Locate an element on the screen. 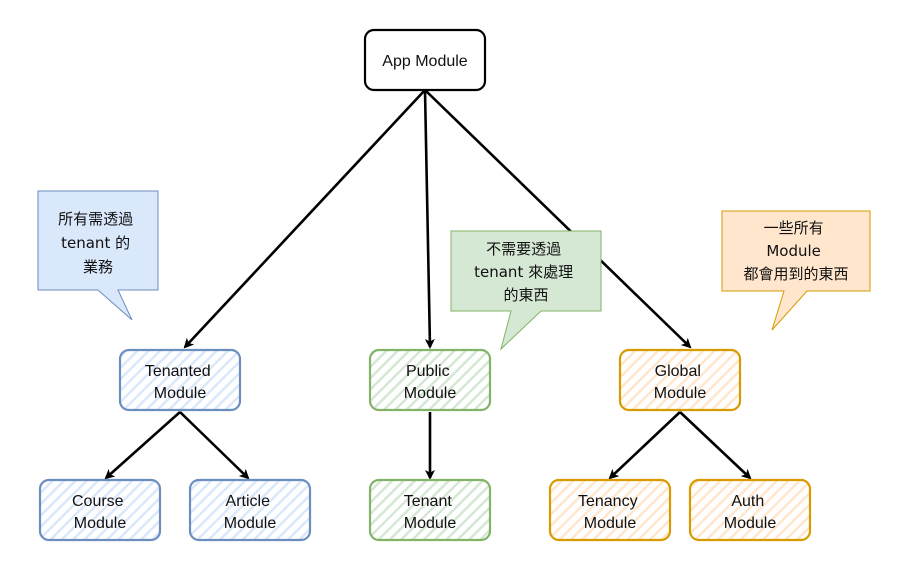  callout-tenanted-line-3: 業務 is located at coordinates (98, 267).